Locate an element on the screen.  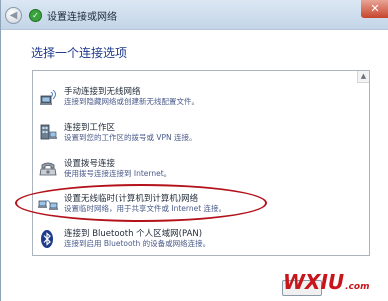
option-workplace: 连接到工作区 设置到您的工作区的拨号或 VPN 连接。 is located at coordinates (195, 138).